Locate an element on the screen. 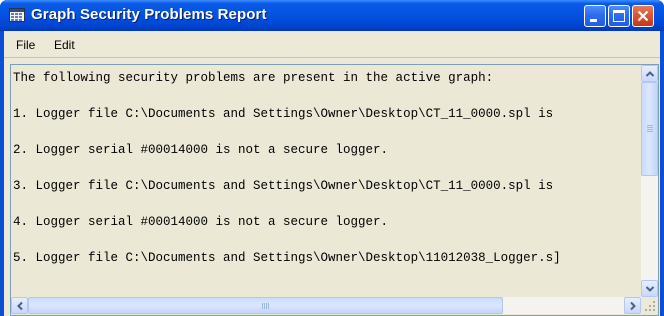 This screenshot has width=664, height=316. scroll-up-button is located at coordinates (649, 73).